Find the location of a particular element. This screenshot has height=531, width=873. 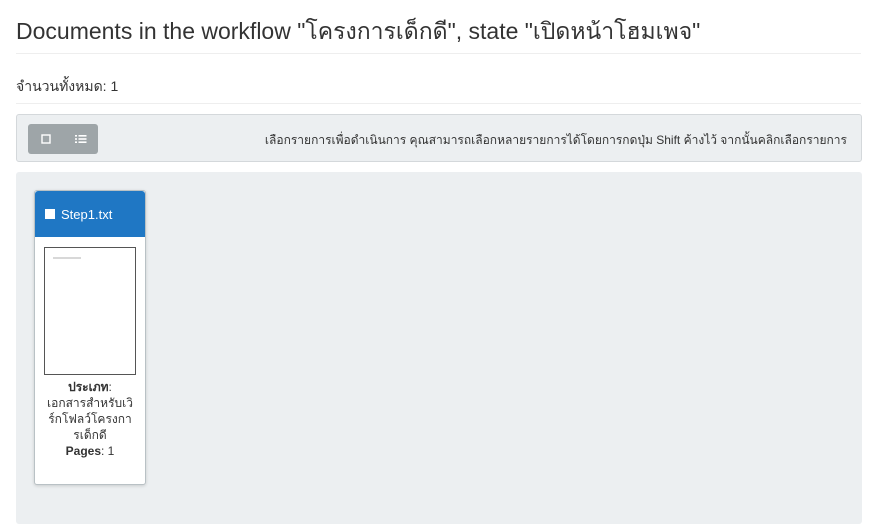

document-name: Step1.txt is located at coordinates (86, 214).